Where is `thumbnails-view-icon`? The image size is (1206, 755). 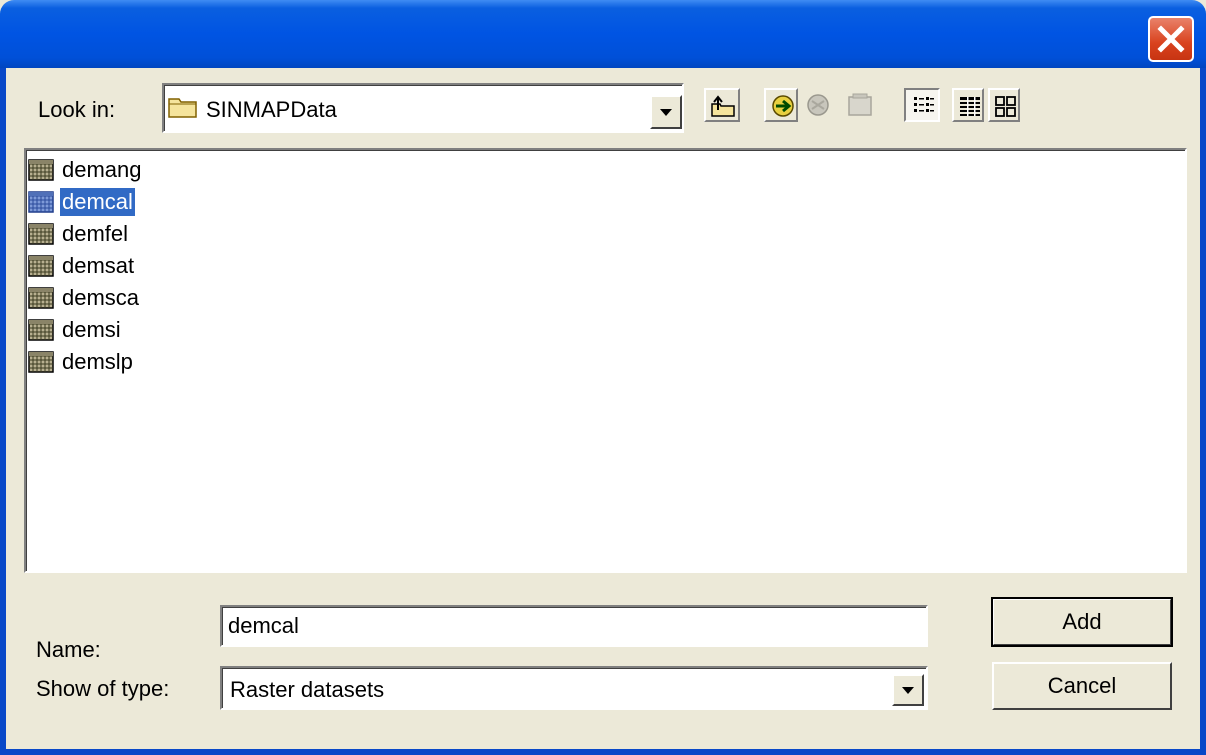
thumbnails-view-icon is located at coordinates (1005, 106).